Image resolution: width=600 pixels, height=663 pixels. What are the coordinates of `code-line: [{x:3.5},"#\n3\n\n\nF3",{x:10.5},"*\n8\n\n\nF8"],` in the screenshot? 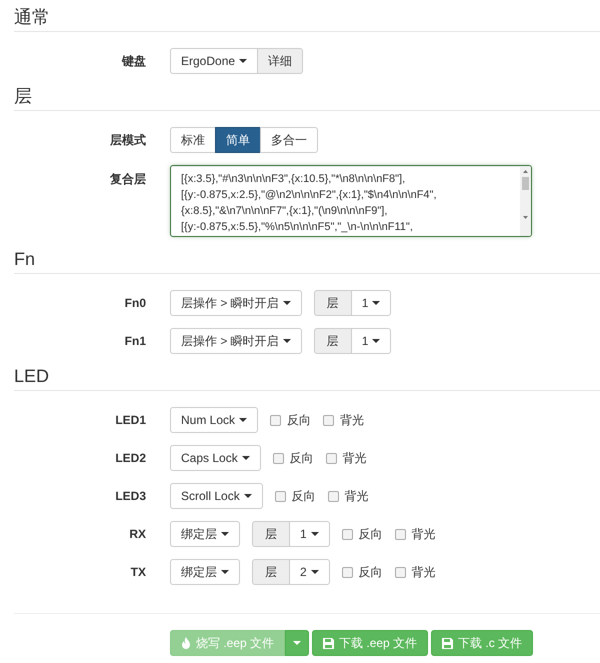 It's located at (293, 179).